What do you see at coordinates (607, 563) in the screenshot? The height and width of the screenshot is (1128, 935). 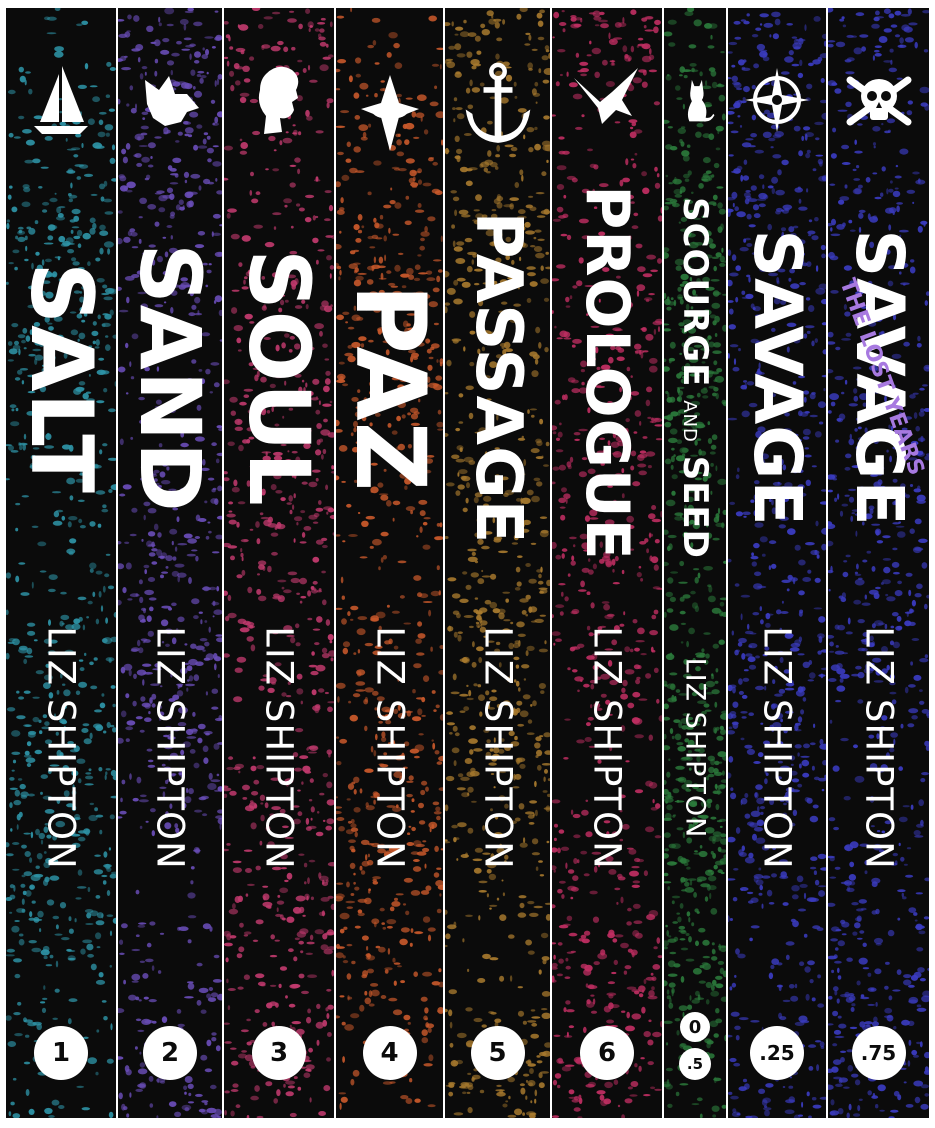 I see `book-spine-prologue: PROLOGUE LIZ SHIPTON 6` at bounding box center [607, 563].